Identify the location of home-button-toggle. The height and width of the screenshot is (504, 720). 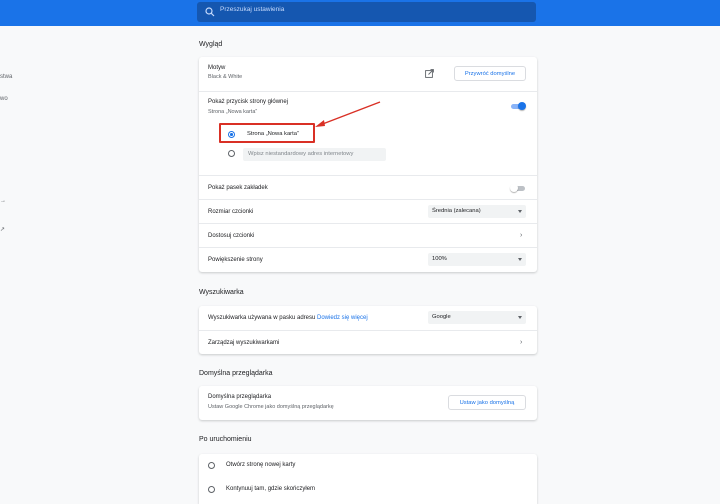
(518, 106).